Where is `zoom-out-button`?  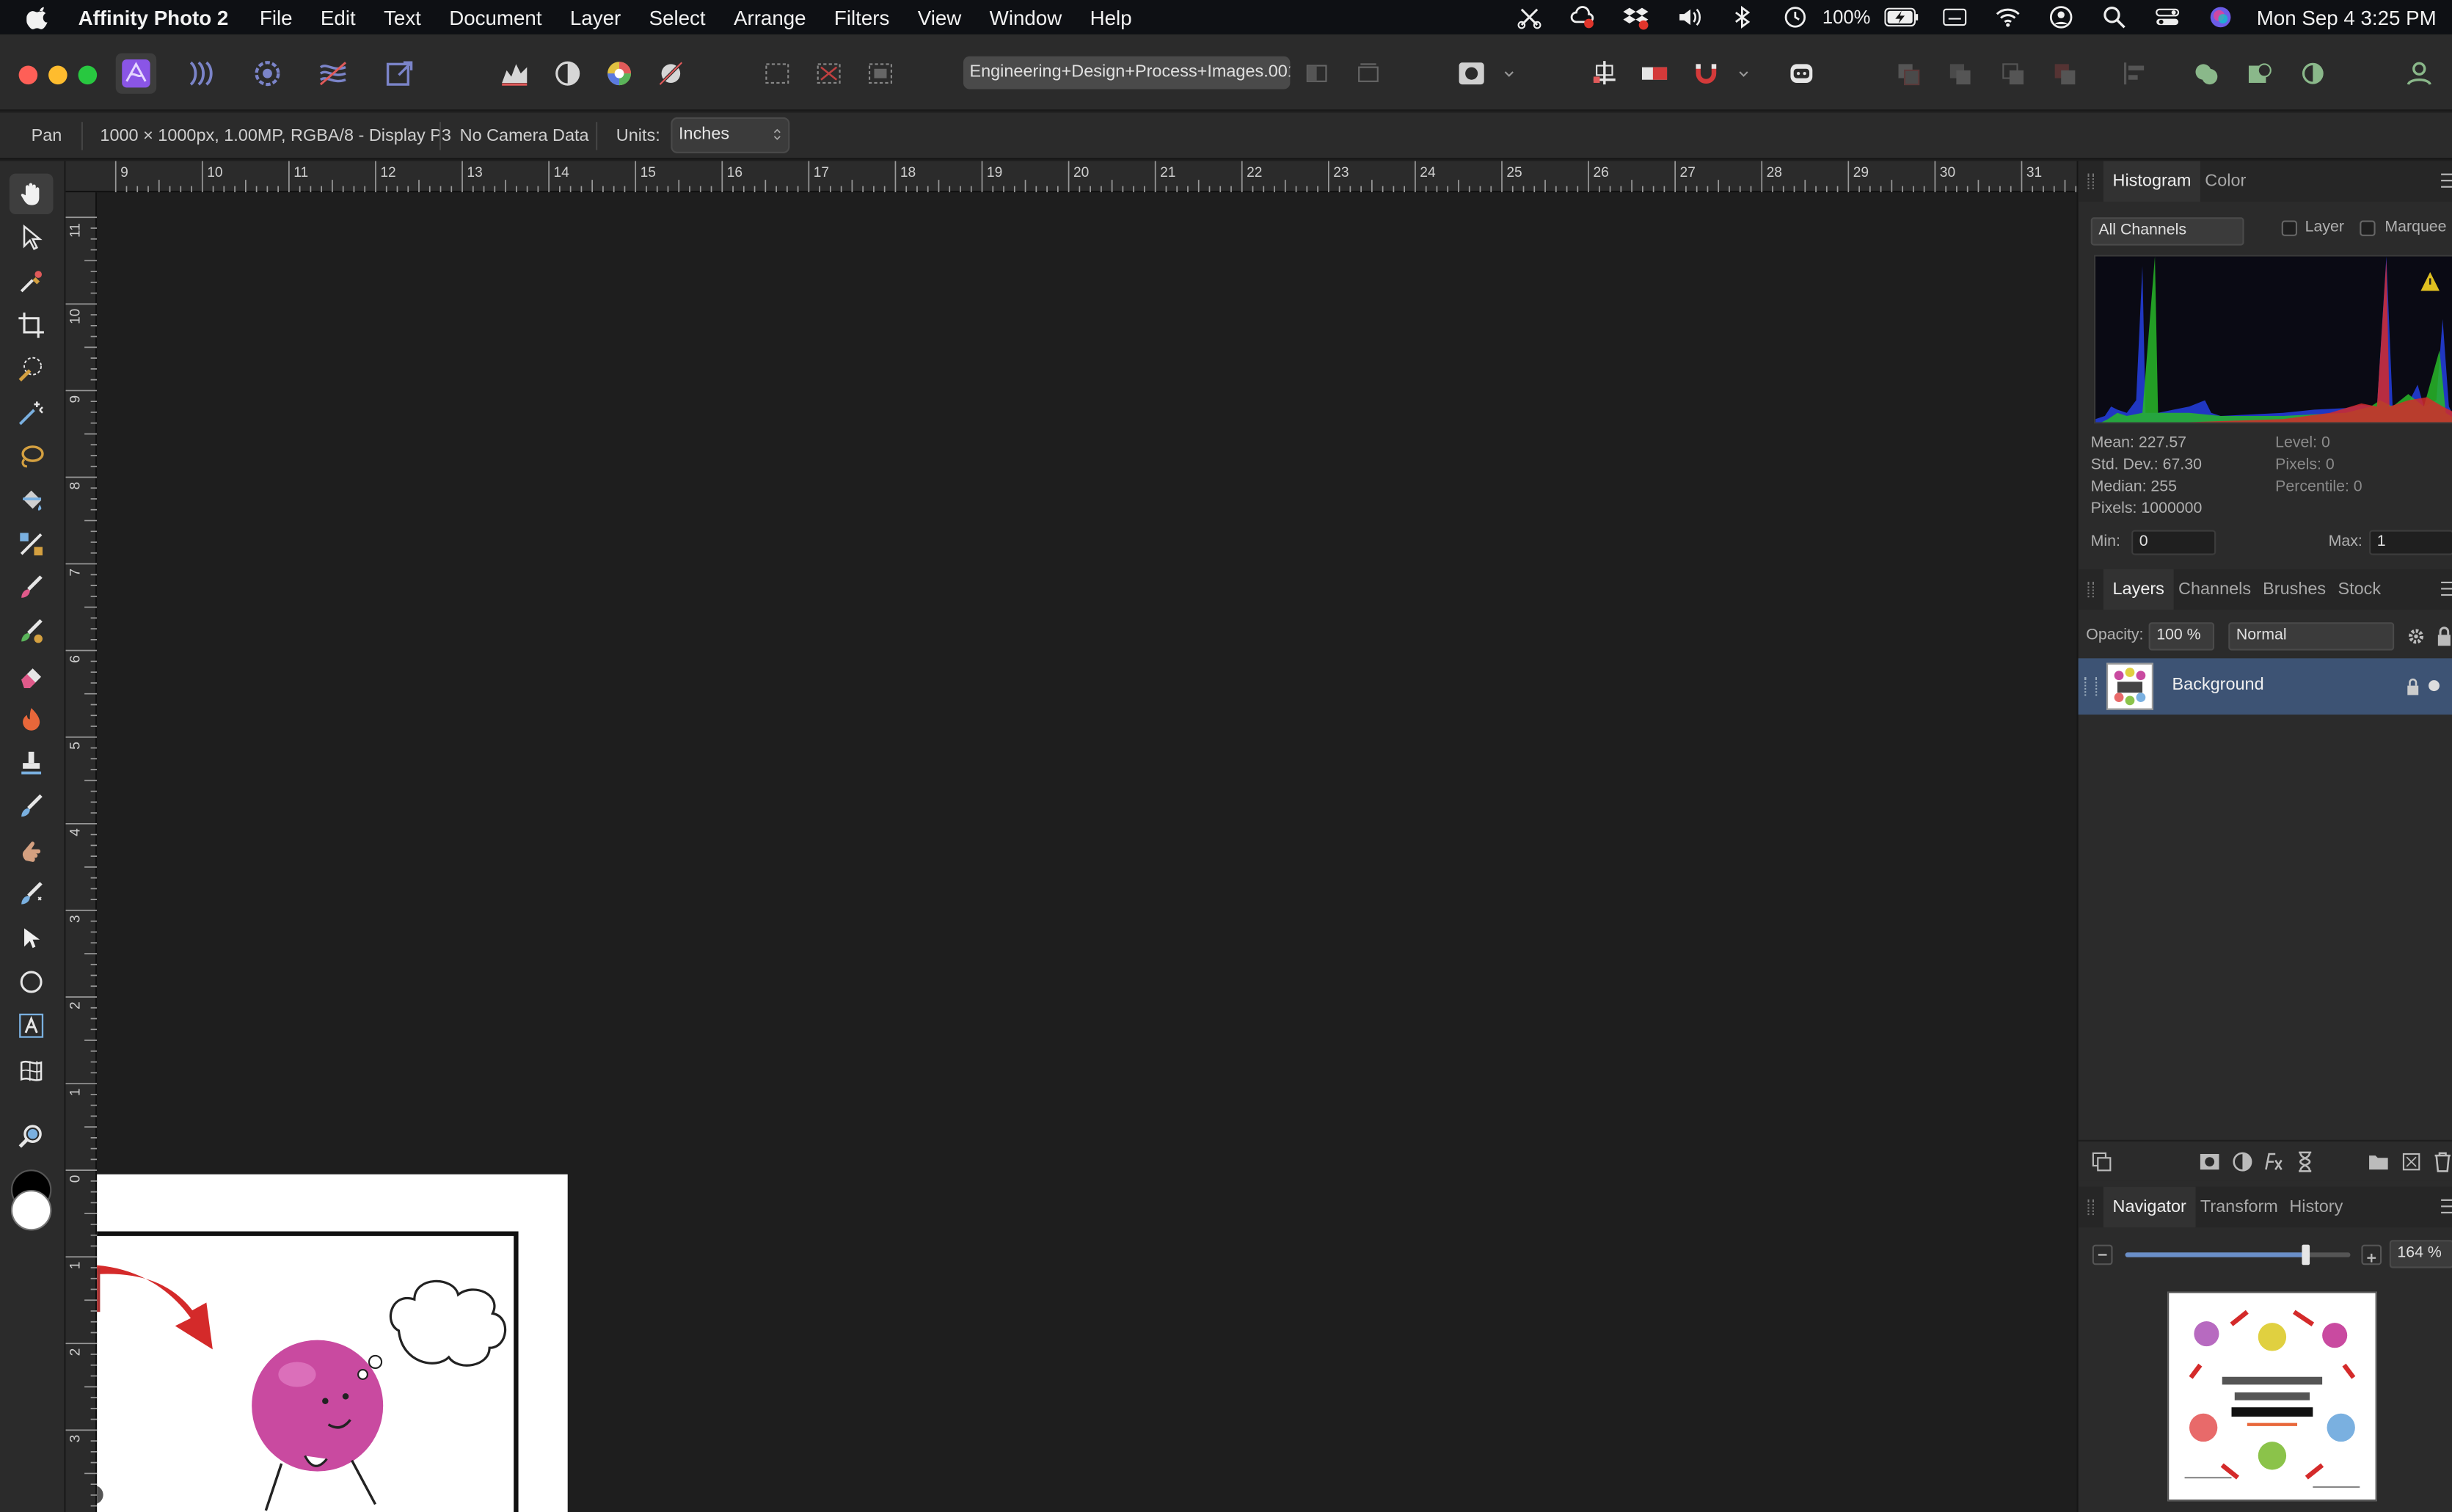 zoom-out-button is located at coordinates (2103, 1255).